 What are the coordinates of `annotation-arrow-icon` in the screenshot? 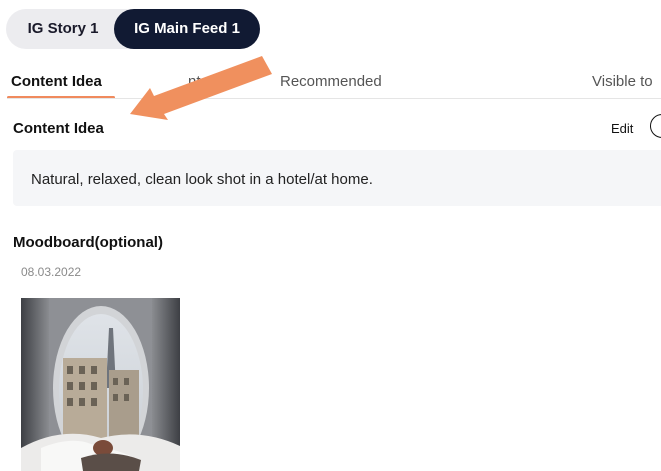 It's located at (201, 88).